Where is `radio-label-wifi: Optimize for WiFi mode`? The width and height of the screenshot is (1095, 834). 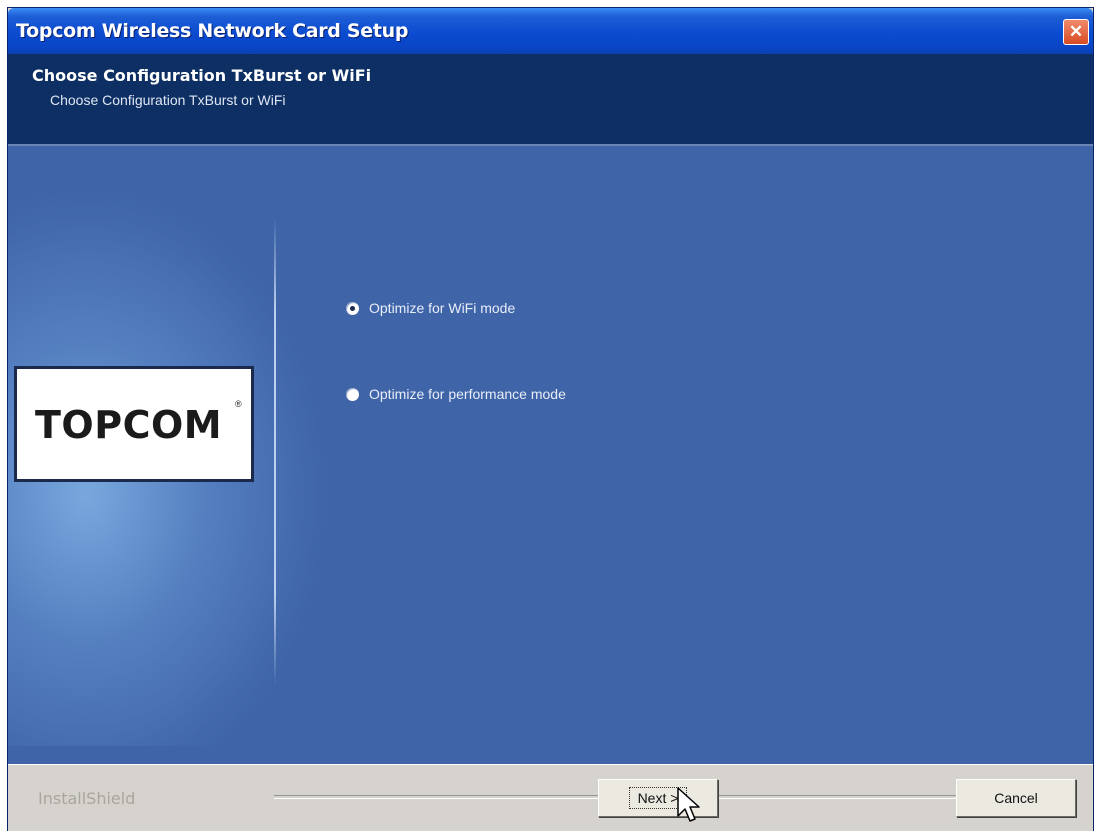 radio-label-wifi: Optimize for WiFi mode is located at coordinates (442, 308).